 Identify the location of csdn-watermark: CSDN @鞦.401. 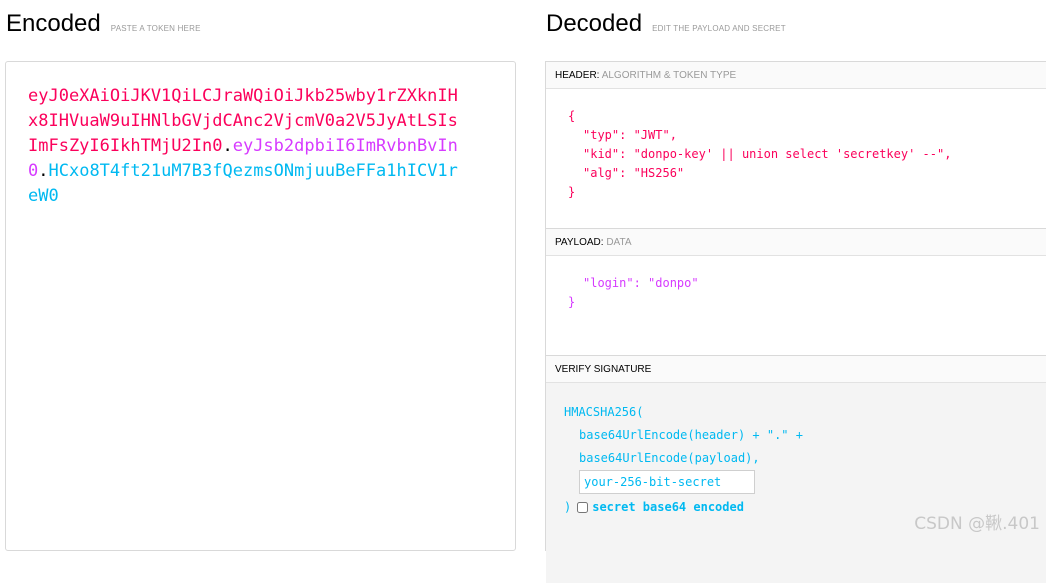
(977, 521).